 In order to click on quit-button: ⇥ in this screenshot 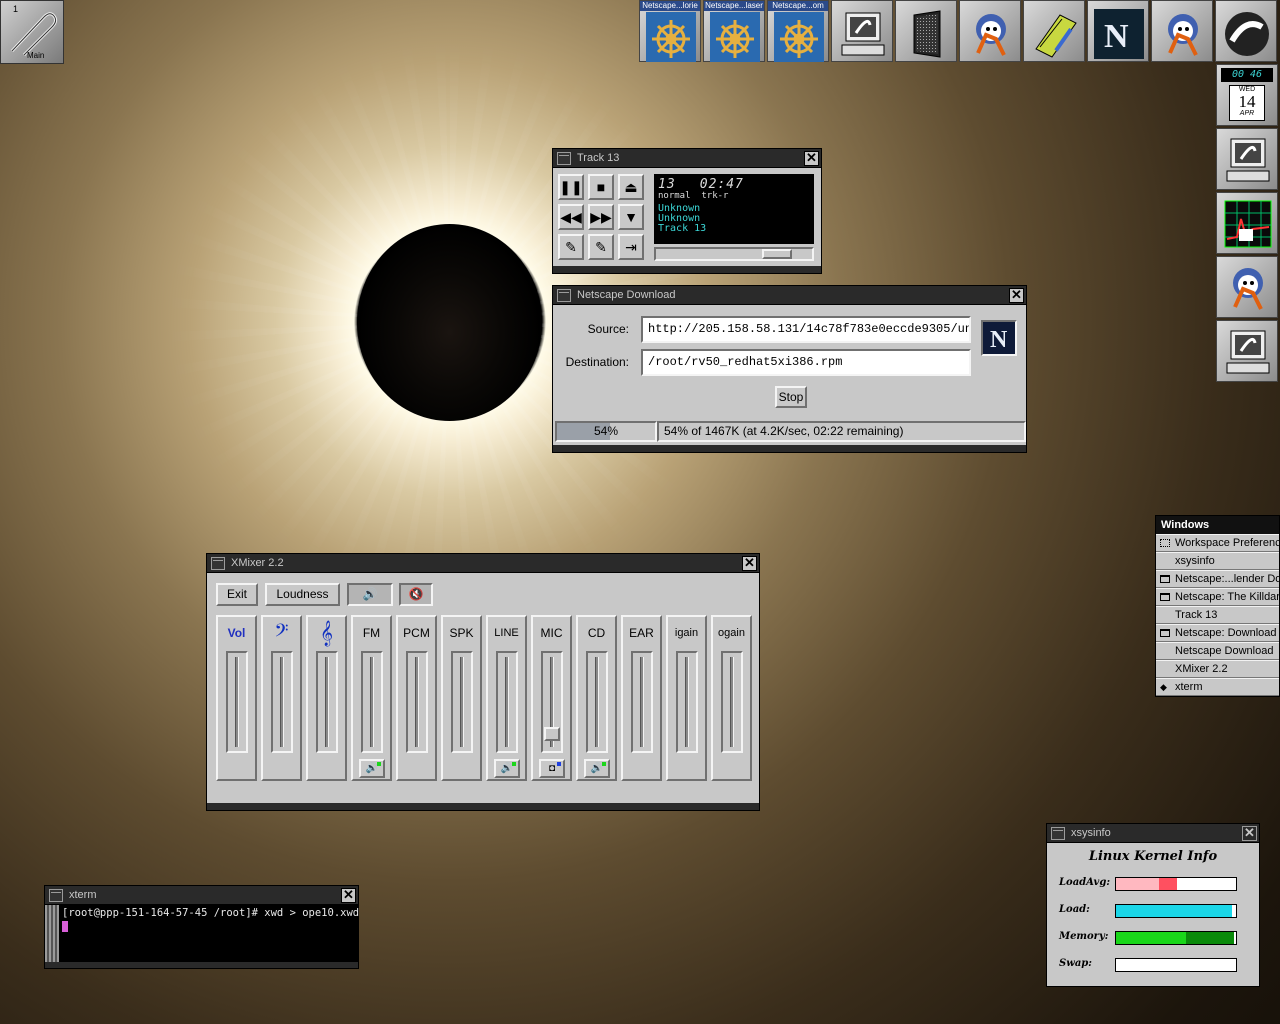, I will do `click(631, 247)`.